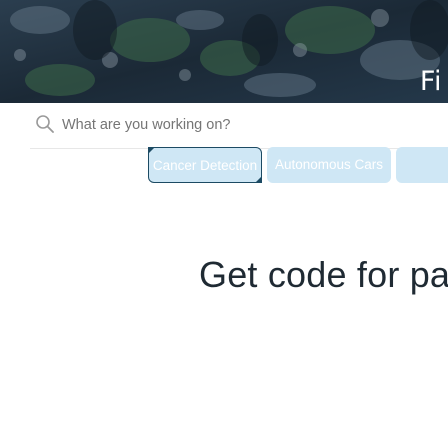 The height and width of the screenshot is (448, 448). I want to click on chip-next, so click(422, 165).